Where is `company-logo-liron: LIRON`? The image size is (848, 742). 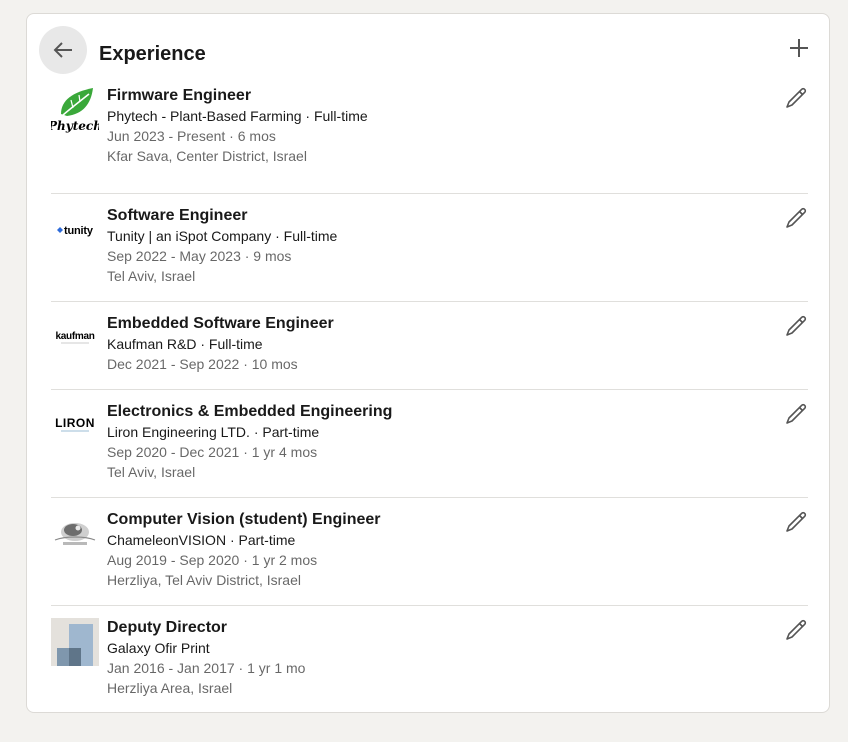
company-logo-liron: LIRON is located at coordinates (75, 426).